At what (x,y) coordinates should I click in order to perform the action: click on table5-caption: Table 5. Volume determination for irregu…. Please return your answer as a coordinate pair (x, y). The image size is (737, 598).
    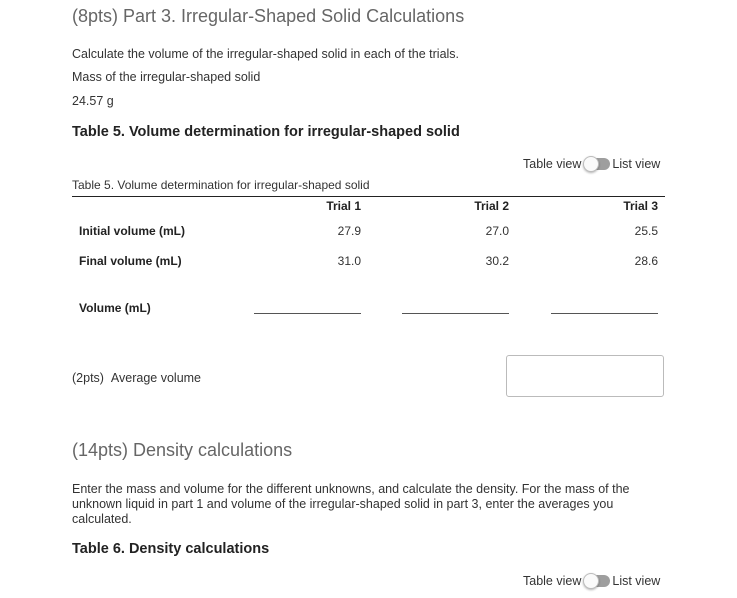
    Looking at the image, I should click on (221, 185).